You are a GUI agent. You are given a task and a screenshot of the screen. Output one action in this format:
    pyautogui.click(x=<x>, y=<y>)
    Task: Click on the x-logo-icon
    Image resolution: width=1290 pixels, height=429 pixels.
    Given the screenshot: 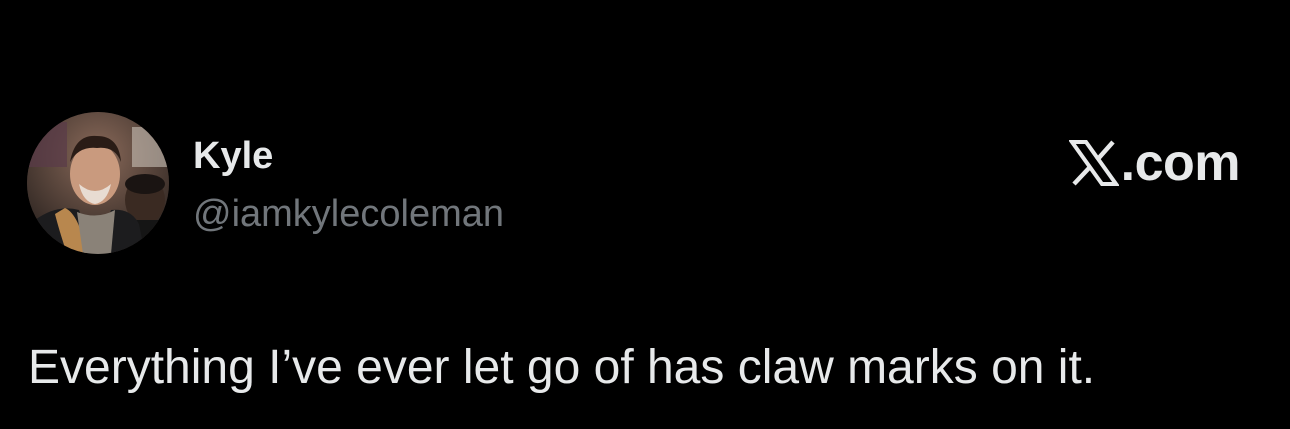 What is the action you would take?
    pyautogui.click(x=1093, y=163)
    